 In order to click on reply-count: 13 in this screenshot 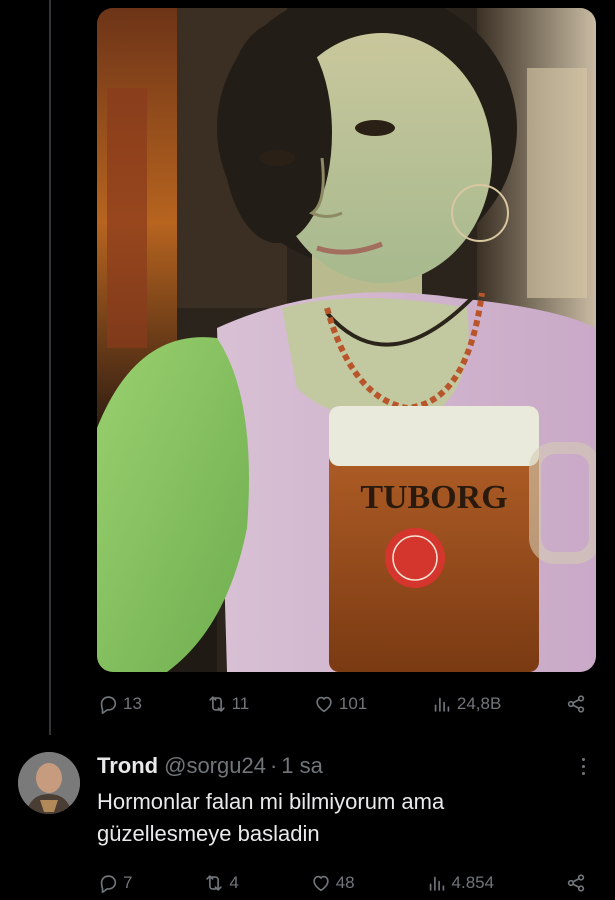, I will do `click(132, 703)`.